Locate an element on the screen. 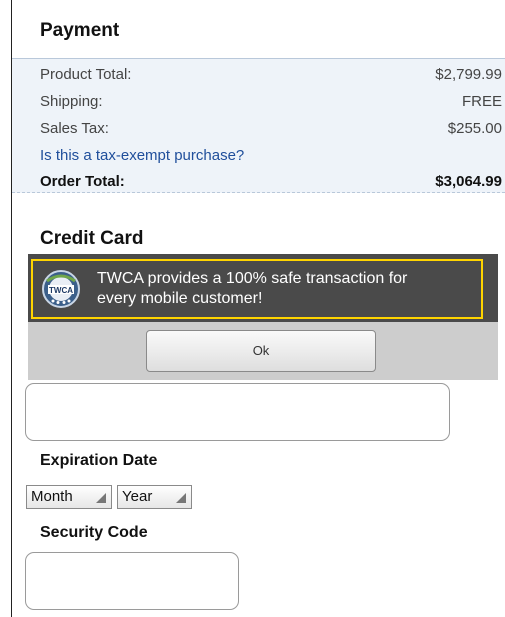 This screenshot has width=505, height=617. order-total-row: Order Total: $3,064.99 is located at coordinates (271, 184).